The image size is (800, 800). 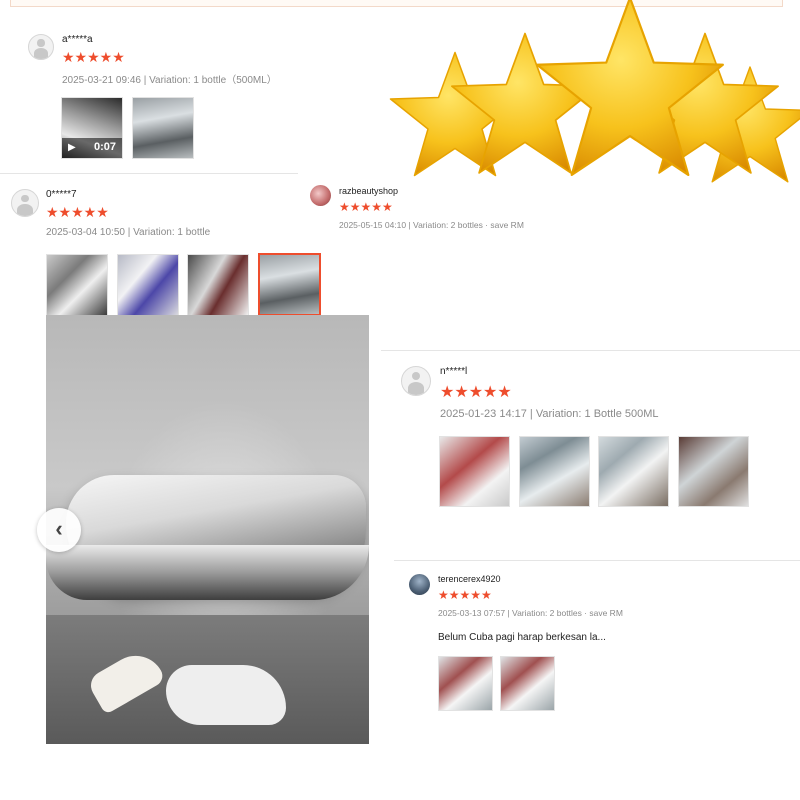 What do you see at coordinates (72, 147) in the screenshot?
I see `video-camera-icon: ▶` at bounding box center [72, 147].